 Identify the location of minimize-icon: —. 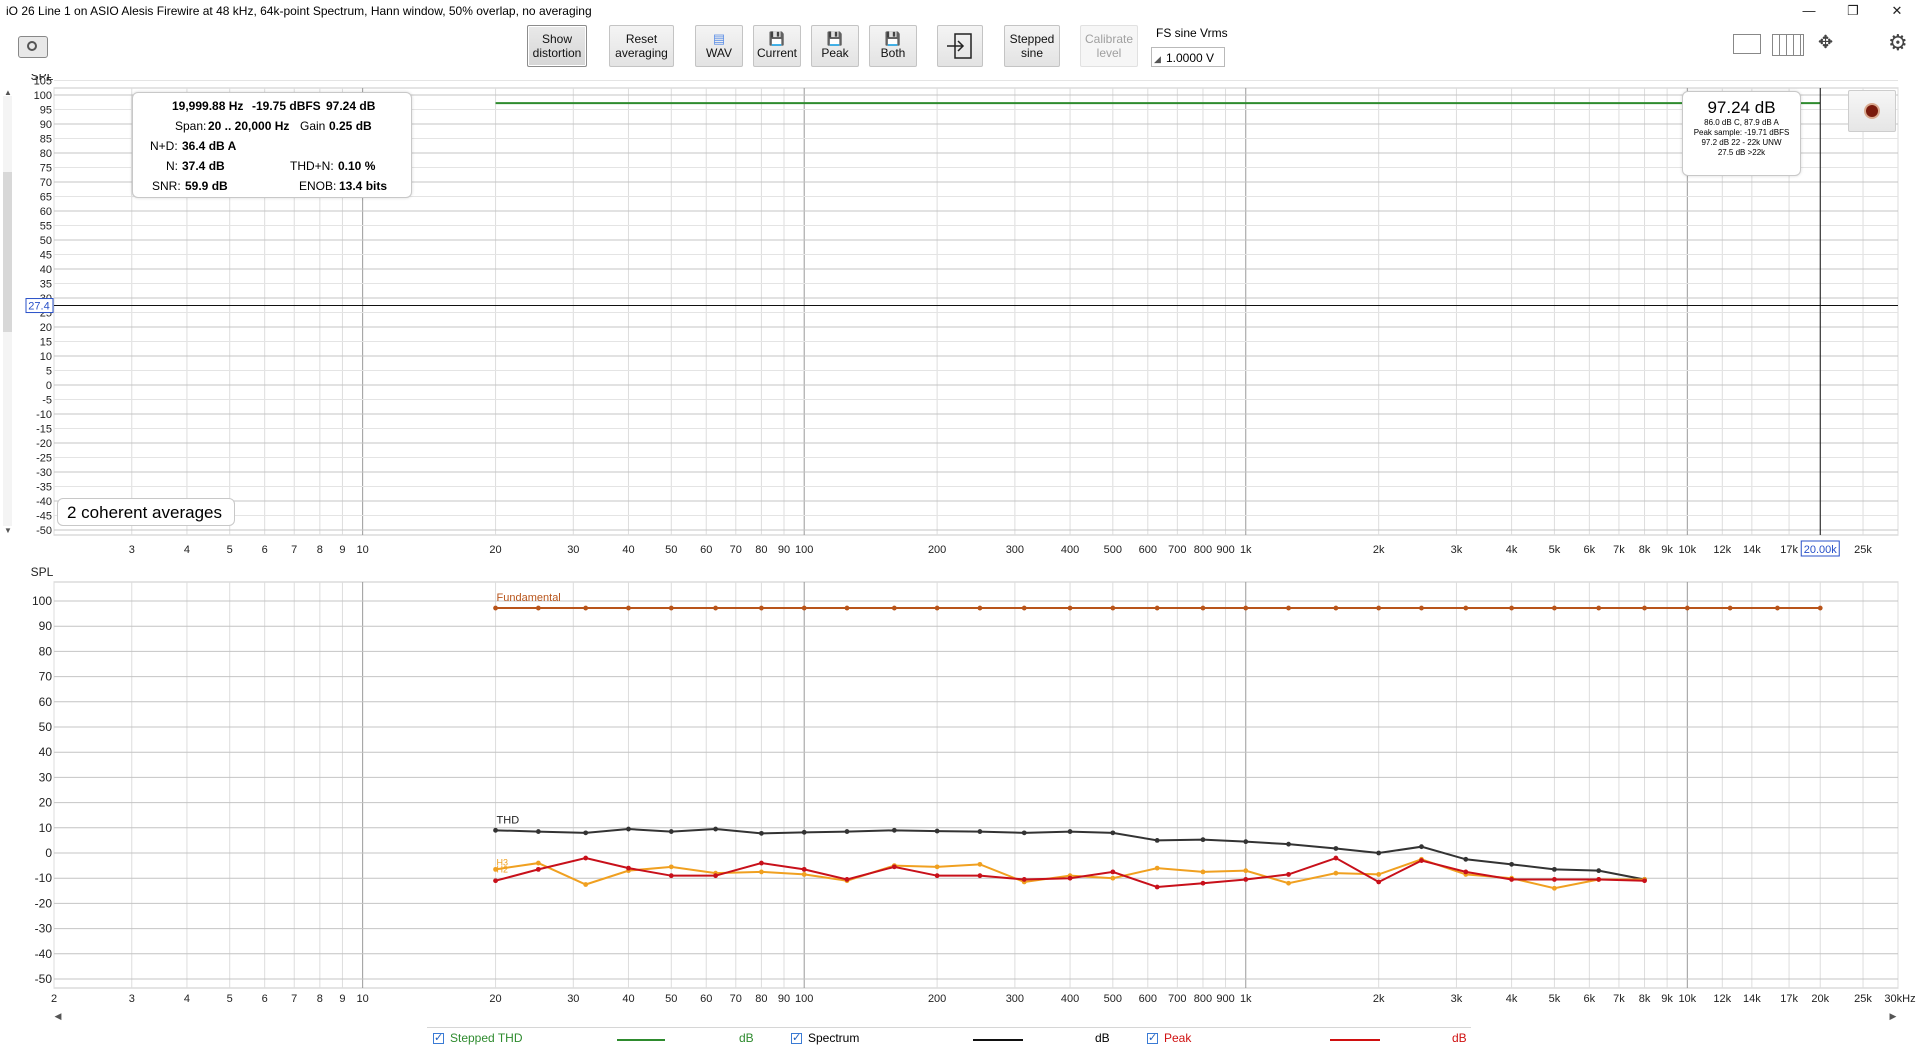
(1809, 11).